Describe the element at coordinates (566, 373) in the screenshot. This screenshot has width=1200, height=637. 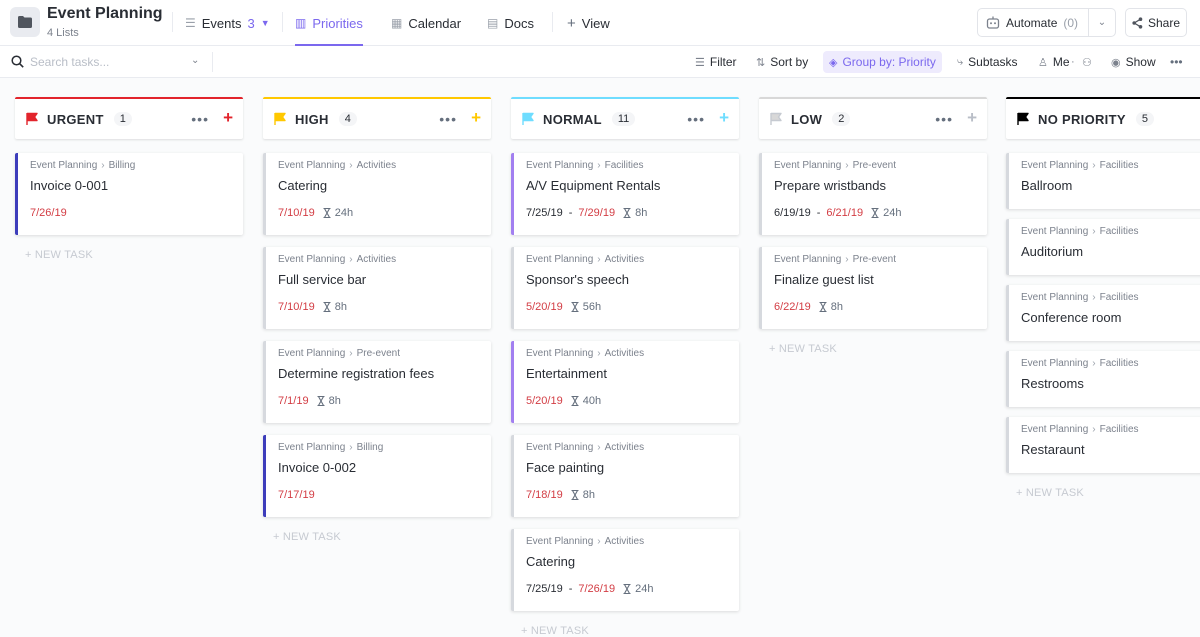
I see `task-title: Entertainment` at that location.